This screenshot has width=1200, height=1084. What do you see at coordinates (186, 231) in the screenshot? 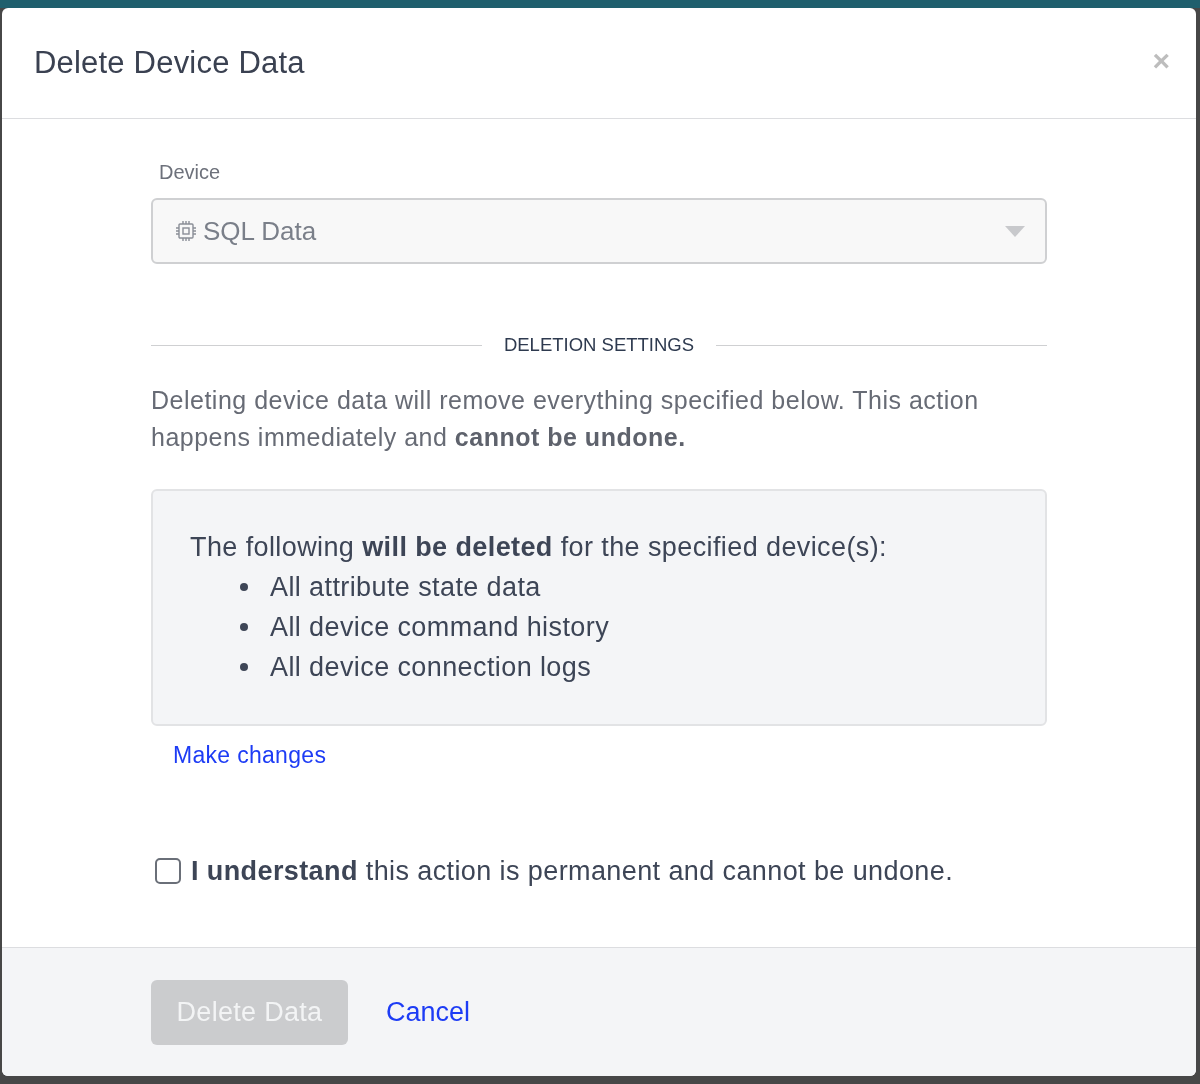
I see `chip-icon` at bounding box center [186, 231].